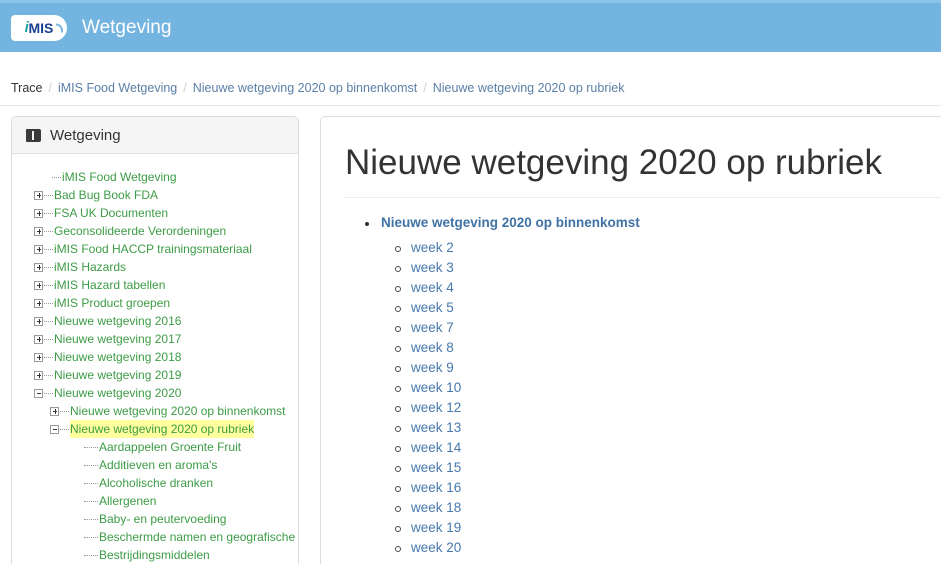  I want to click on tree-item-label: Bestrijdingsmiddelen, so click(154, 555).